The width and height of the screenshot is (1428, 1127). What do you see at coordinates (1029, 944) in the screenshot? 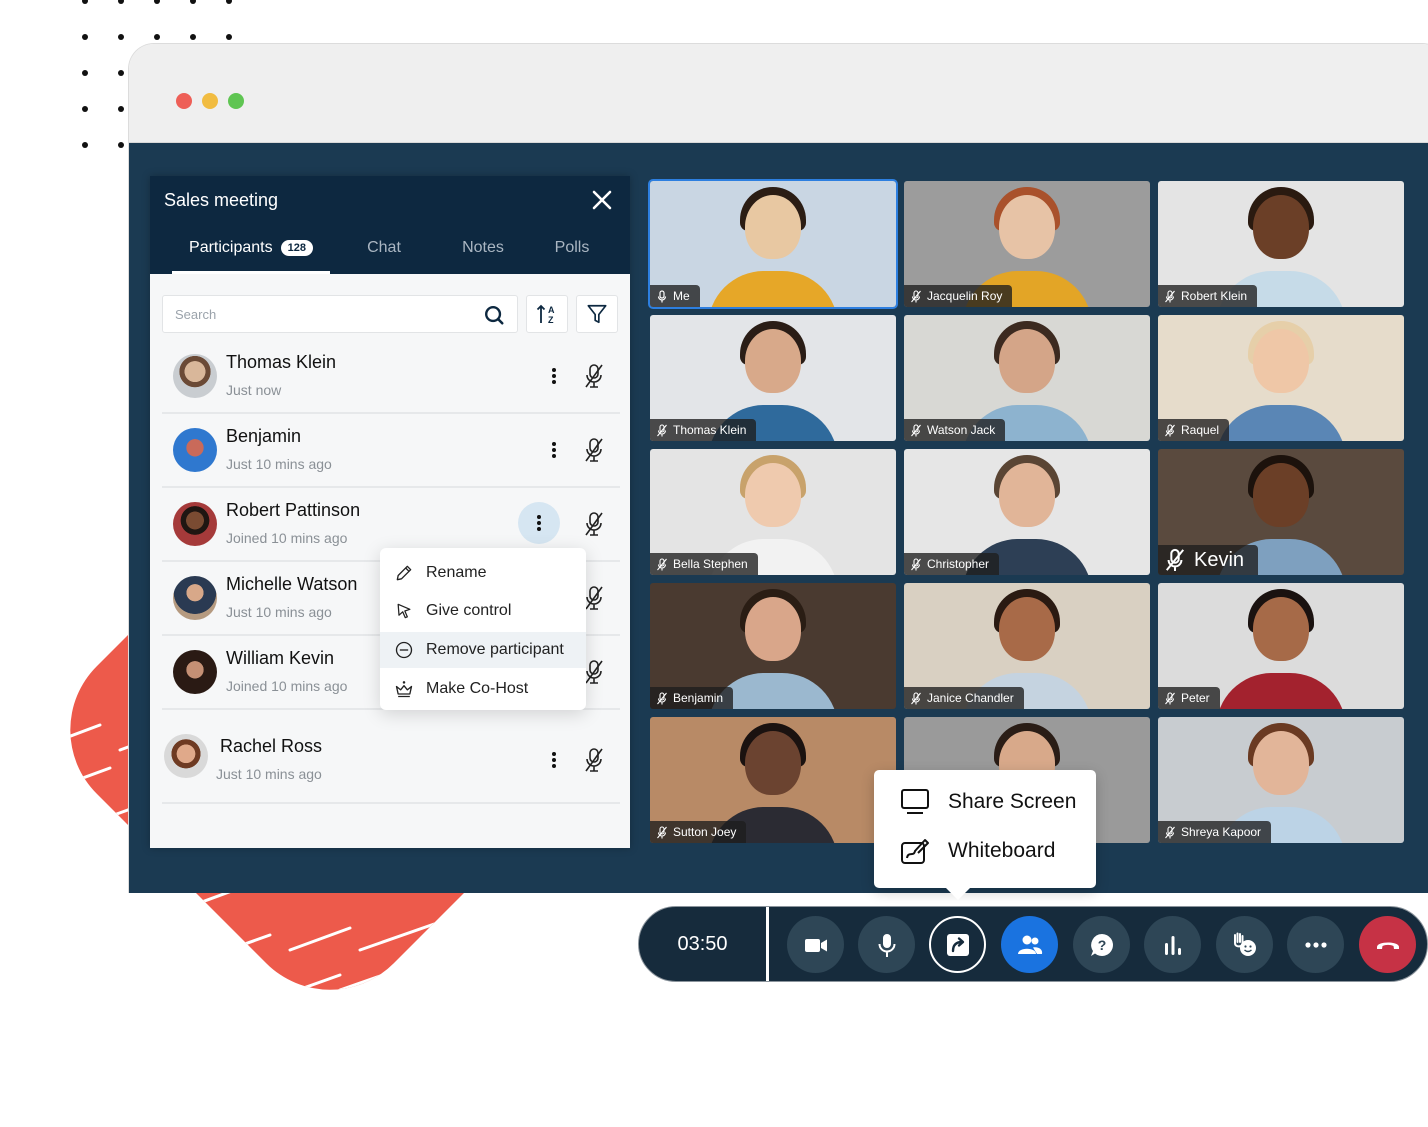
I see `participants-button` at bounding box center [1029, 944].